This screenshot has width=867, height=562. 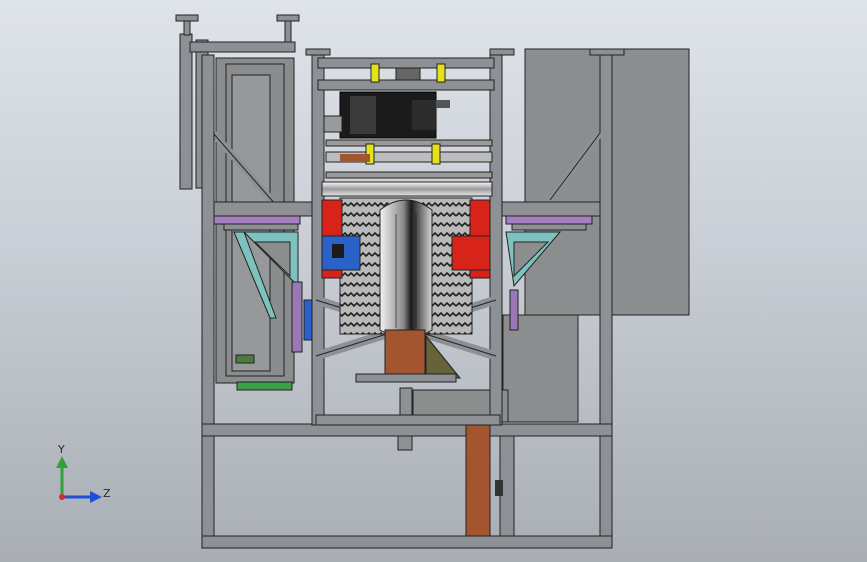 What do you see at coordinates (107, 493) in the screenshot?
I see `triad-z-label: Z` at bounding box center [107, 493].